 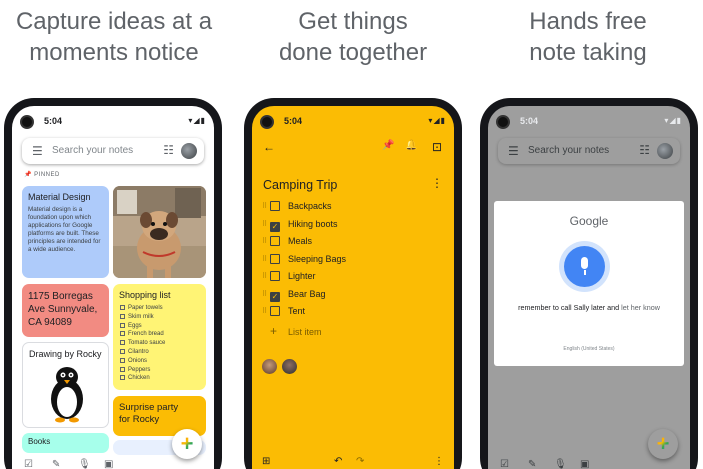 I want to click on shopping-item: Onions, so click(x=142, y=361).